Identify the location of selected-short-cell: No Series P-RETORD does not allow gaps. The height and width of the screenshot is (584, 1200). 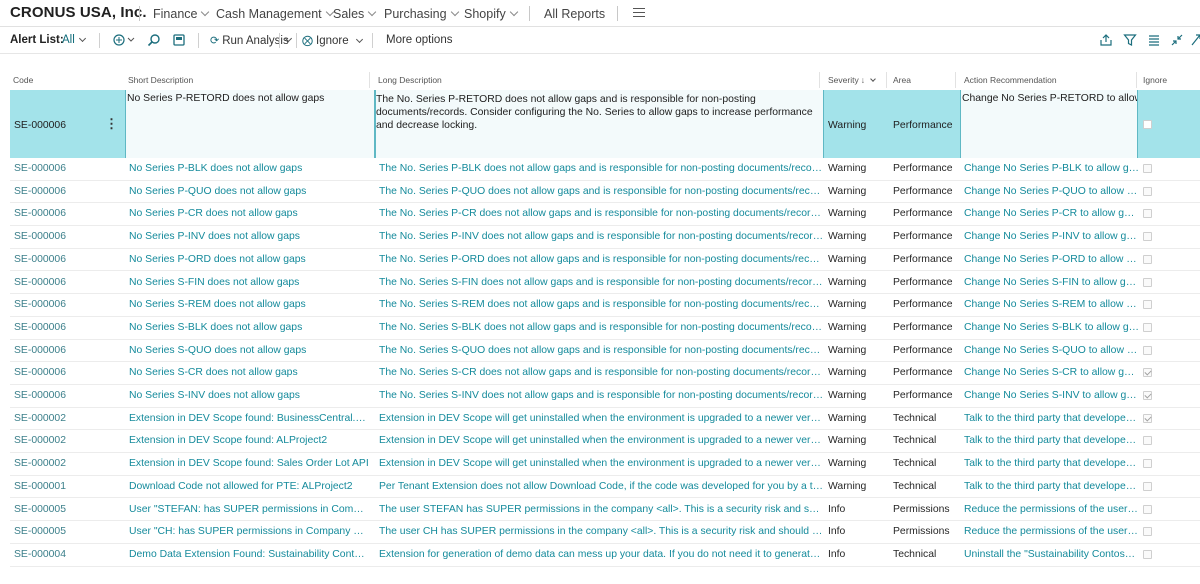
(250, 124).